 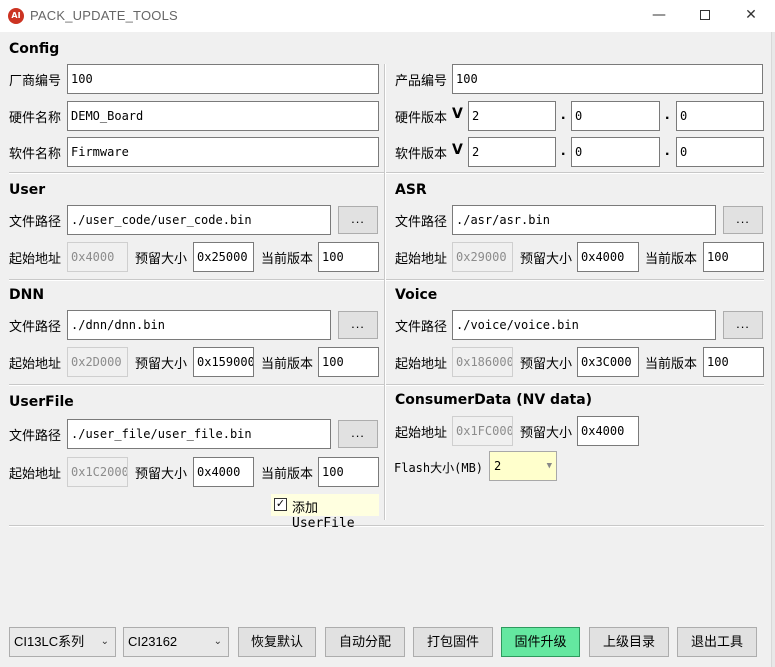 I want to click on add-userfile-checkbox: ✓ 添加UserFile, so click(x=325, y=512).